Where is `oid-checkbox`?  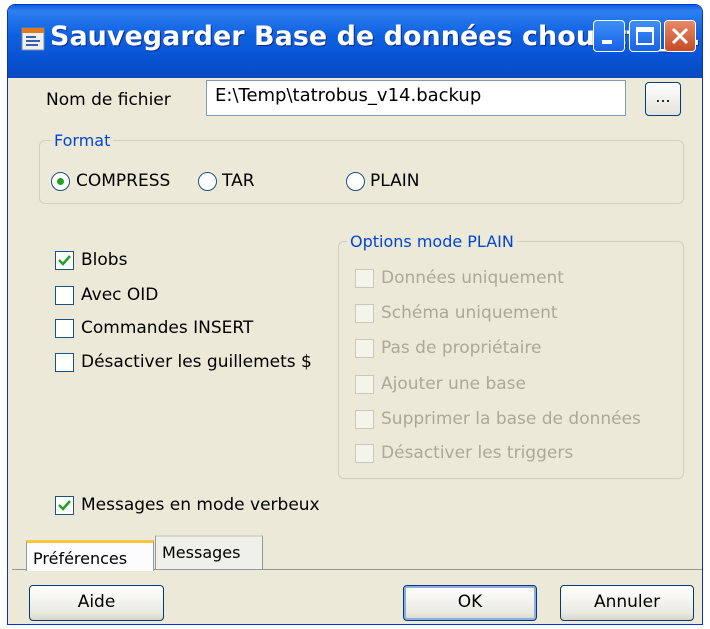
oid-checkbox is located at coordinates (64, 295).